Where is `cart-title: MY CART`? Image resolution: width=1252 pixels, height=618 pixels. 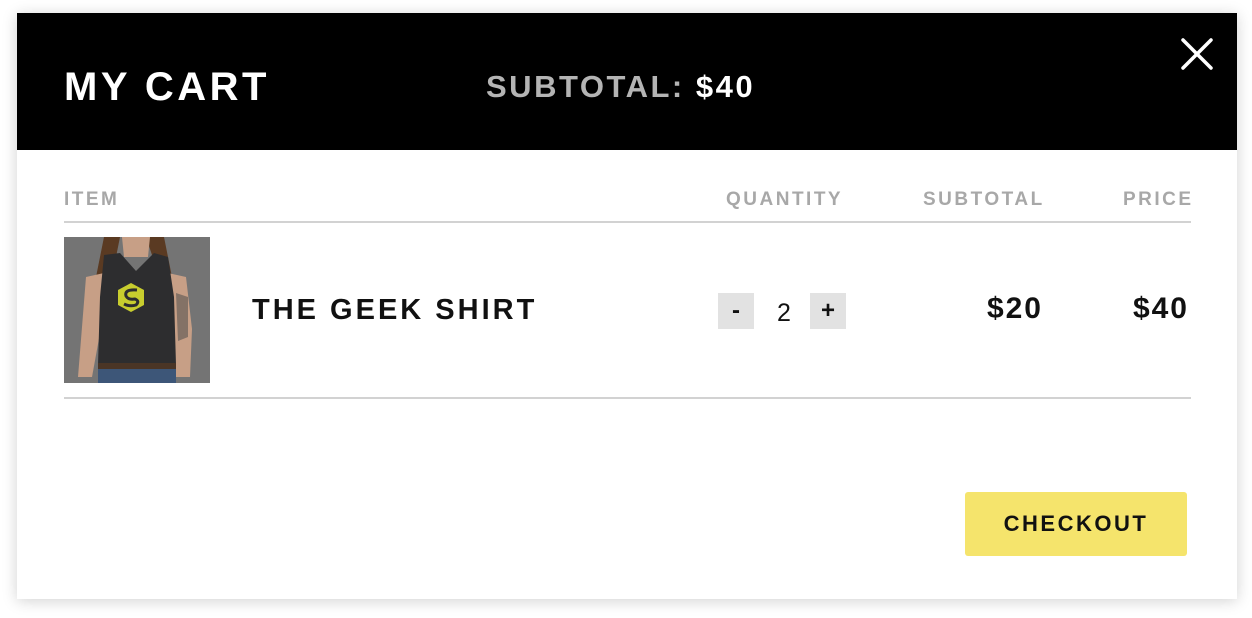
cart-title: MY CART is located at coordinates (167, 87).